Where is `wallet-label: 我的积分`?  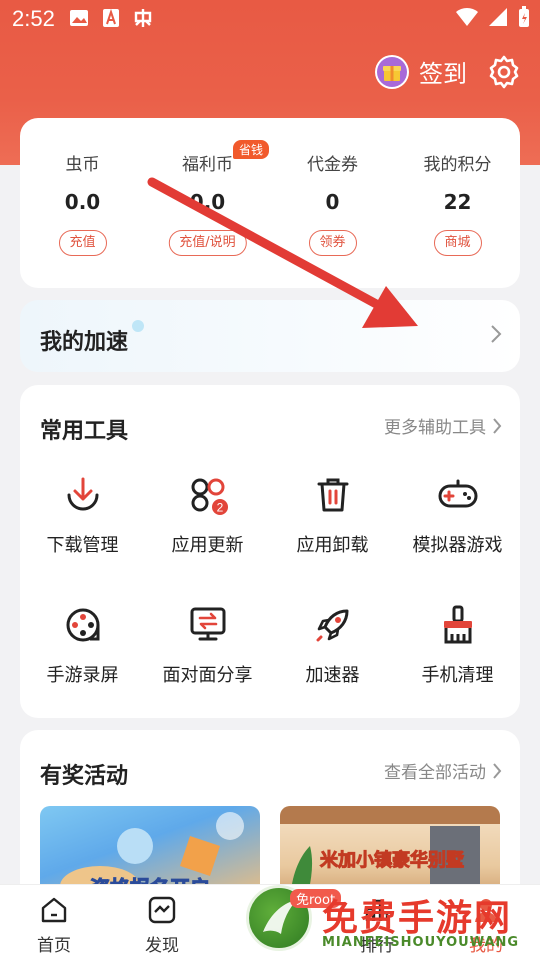 wallet-label: 我的积分 is located at coordinates (457, 165).